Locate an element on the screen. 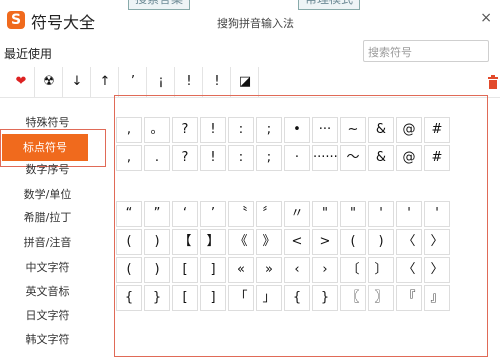 This screenshot has width=500, height=357. symbol-cell: 〃 is located at coordinates (297, 214).